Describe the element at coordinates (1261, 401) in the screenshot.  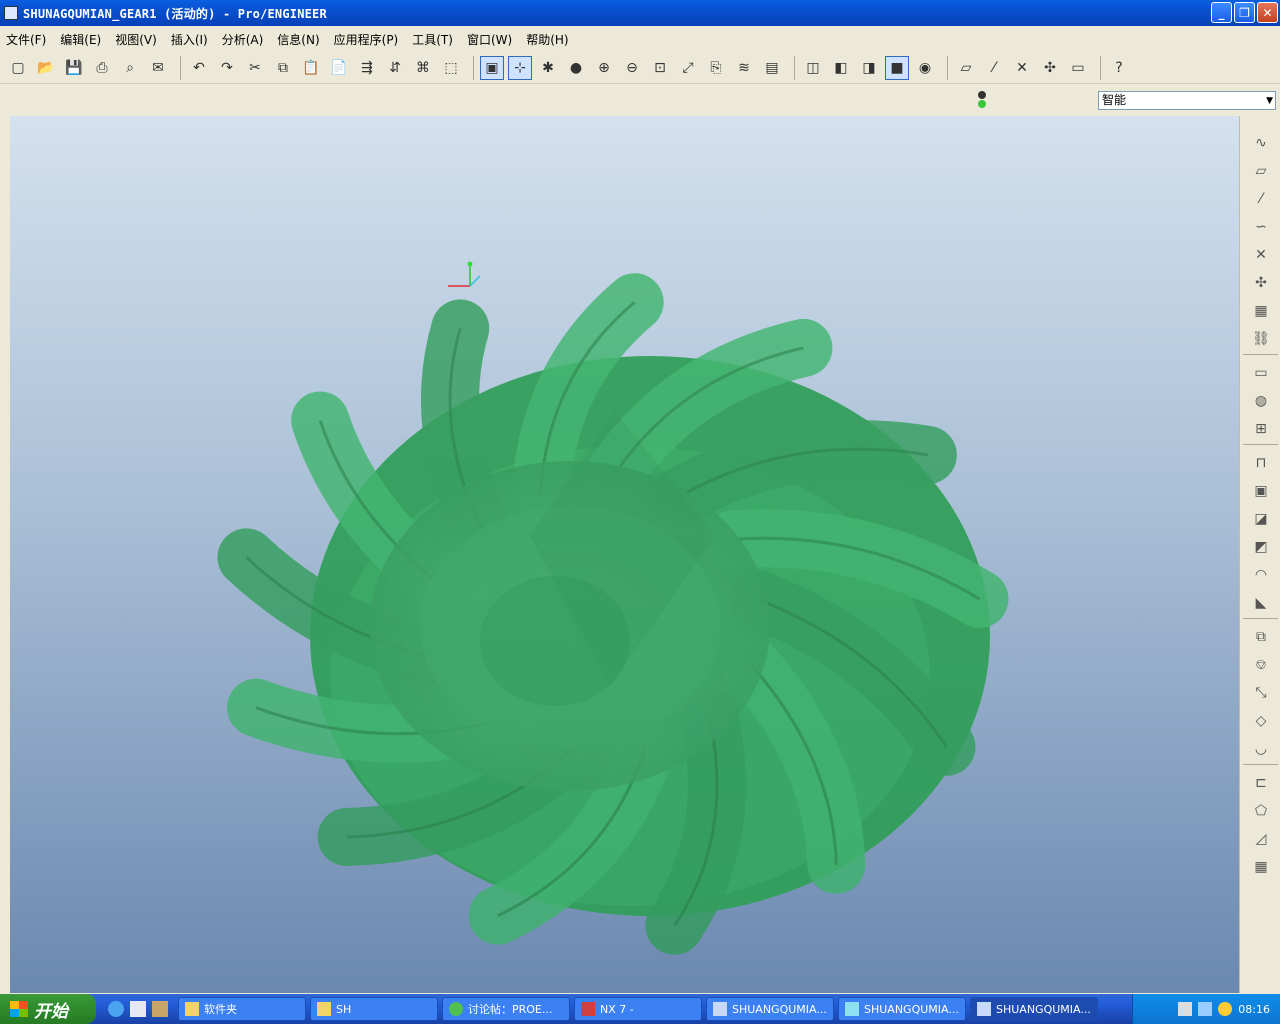
I see `view-icon: ◍` at that location.